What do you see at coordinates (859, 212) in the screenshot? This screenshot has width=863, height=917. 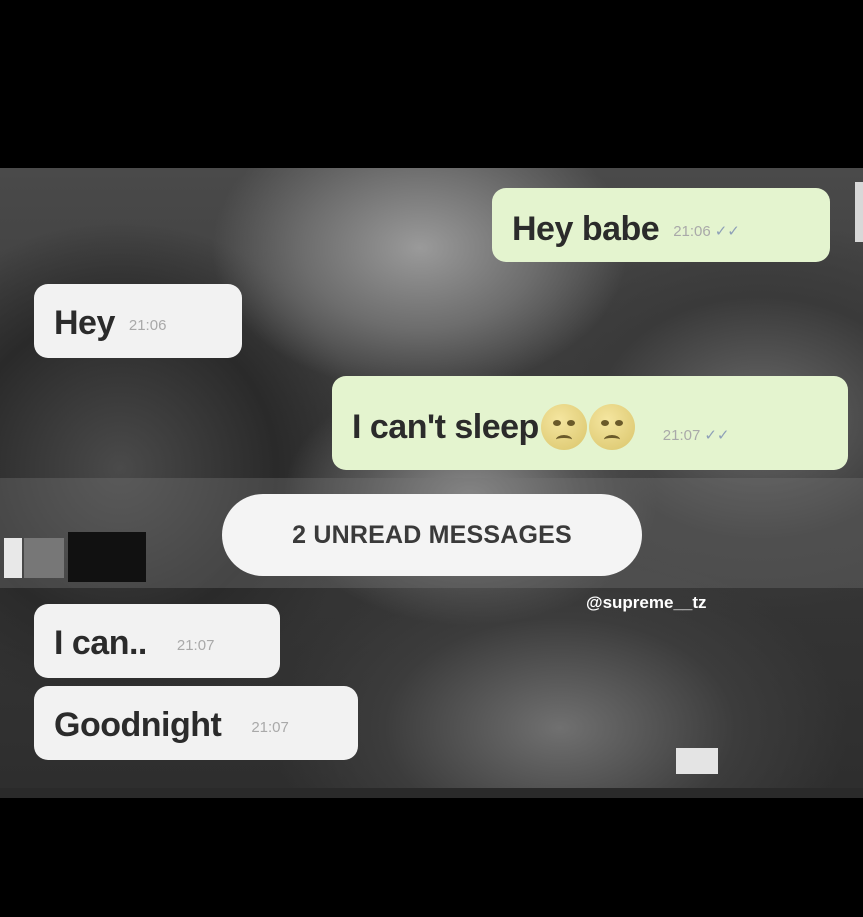 I see `edge-artifact` at bounding box center [859, 212].